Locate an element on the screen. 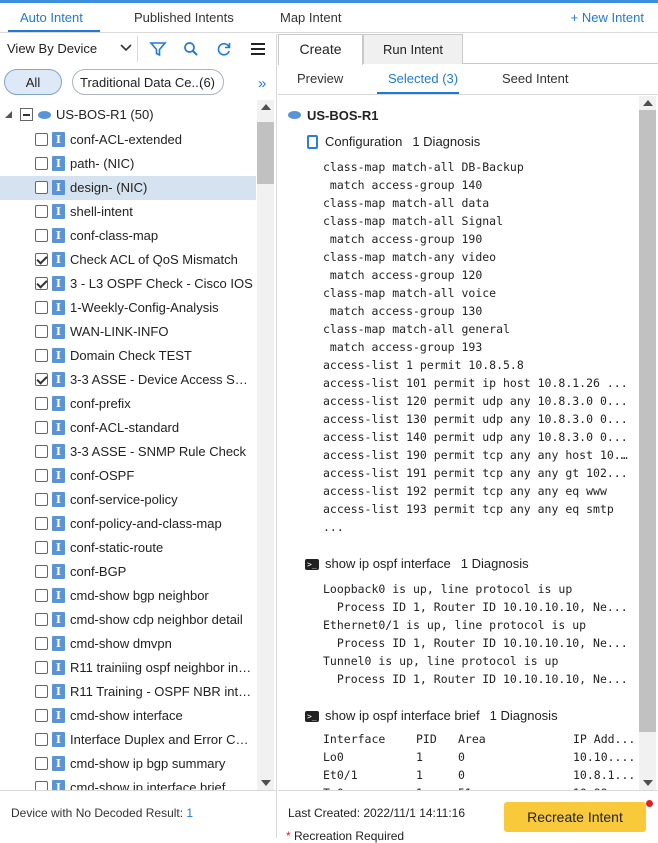 Image resolution: width=658 pixels, height=843 pixels. intent-row: Icmd-show dmvpn is located at coordinates (128, 644).